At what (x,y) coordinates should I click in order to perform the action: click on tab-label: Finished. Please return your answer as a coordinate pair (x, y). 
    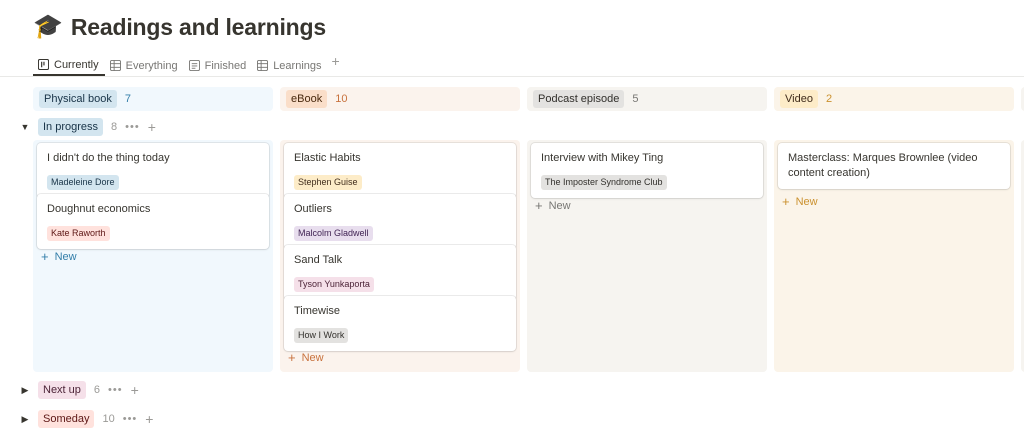
    Looking at the image, I should click on (225, 65).